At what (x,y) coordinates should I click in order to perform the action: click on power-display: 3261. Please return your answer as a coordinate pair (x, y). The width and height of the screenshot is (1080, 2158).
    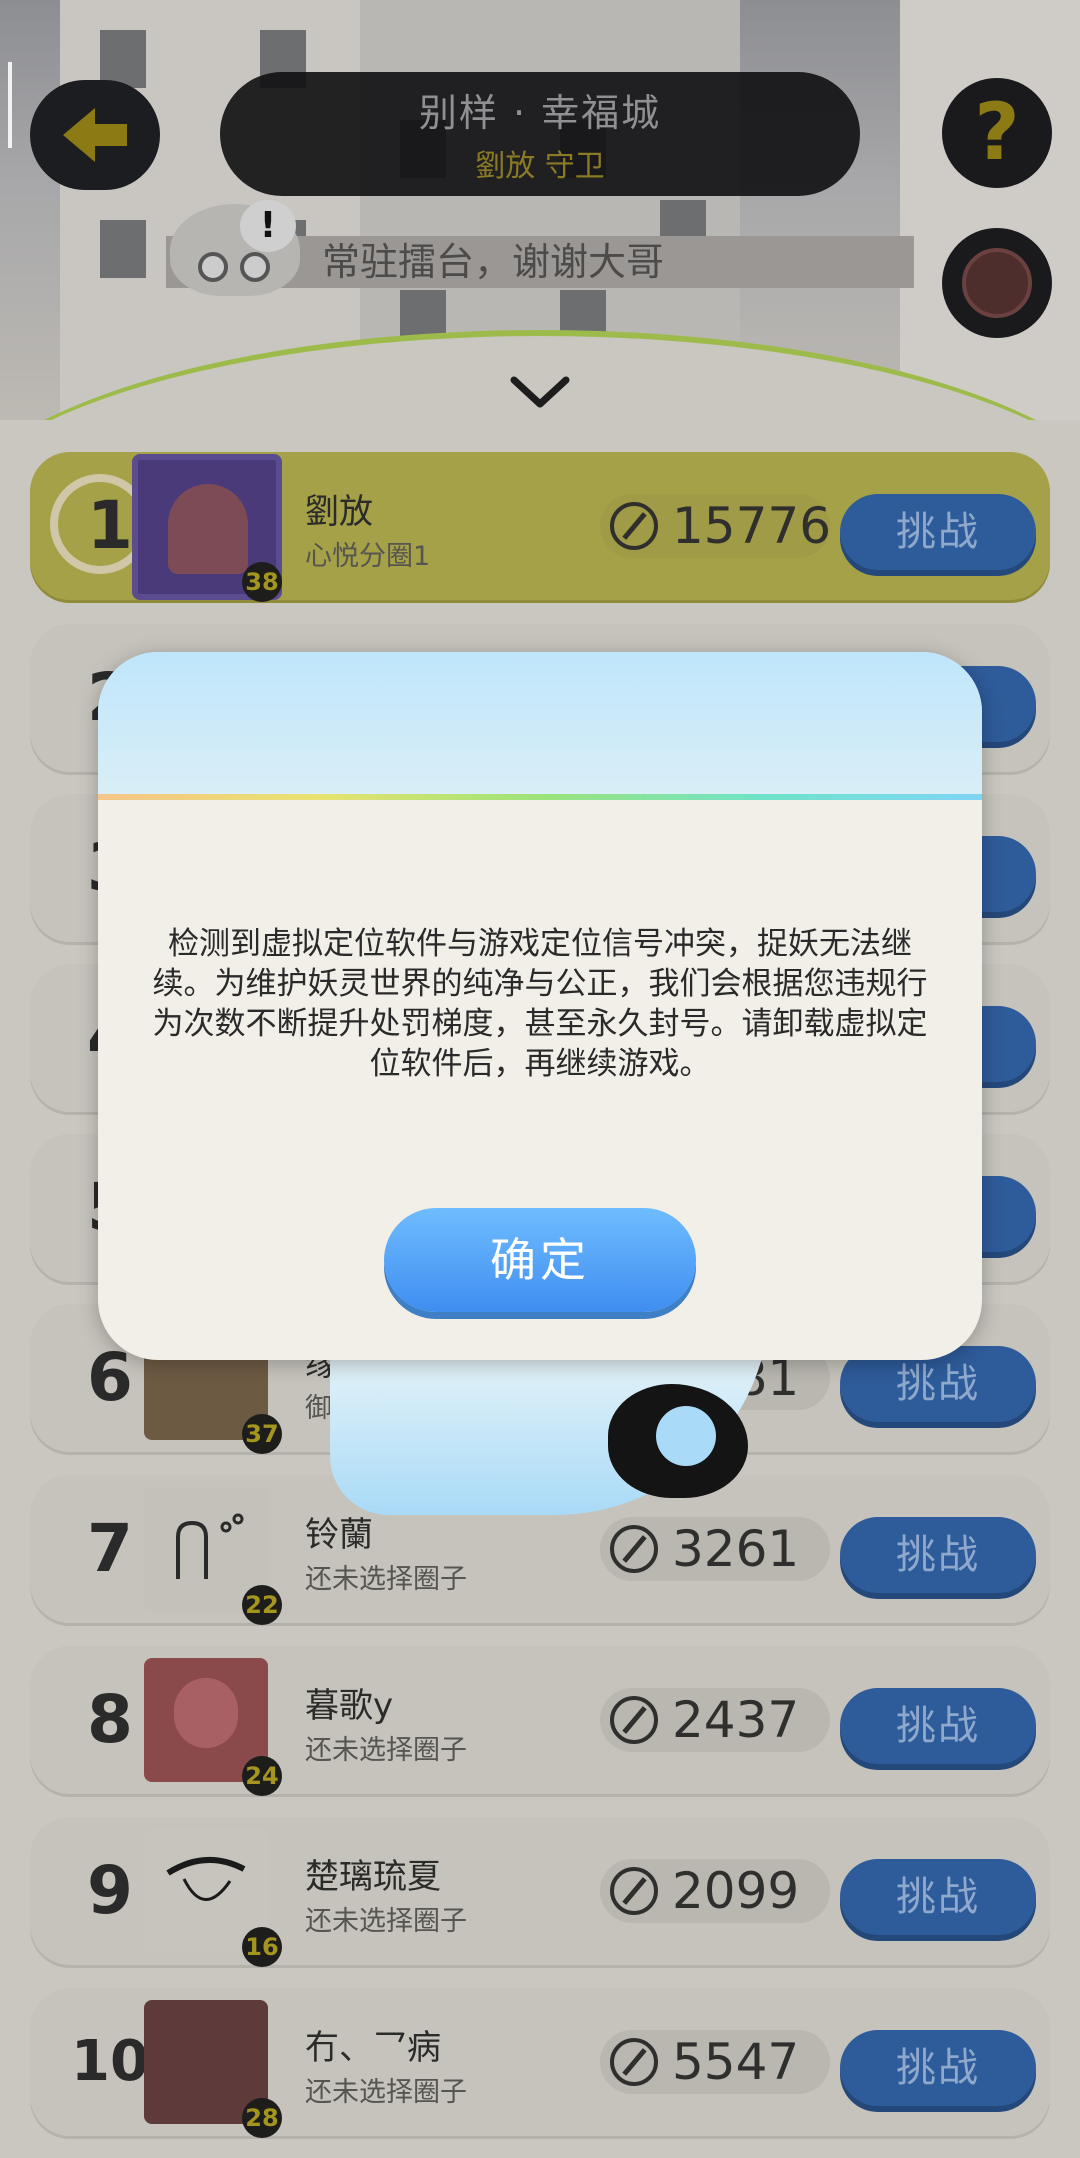
    Looking at the image, I should click on (715, 1549).